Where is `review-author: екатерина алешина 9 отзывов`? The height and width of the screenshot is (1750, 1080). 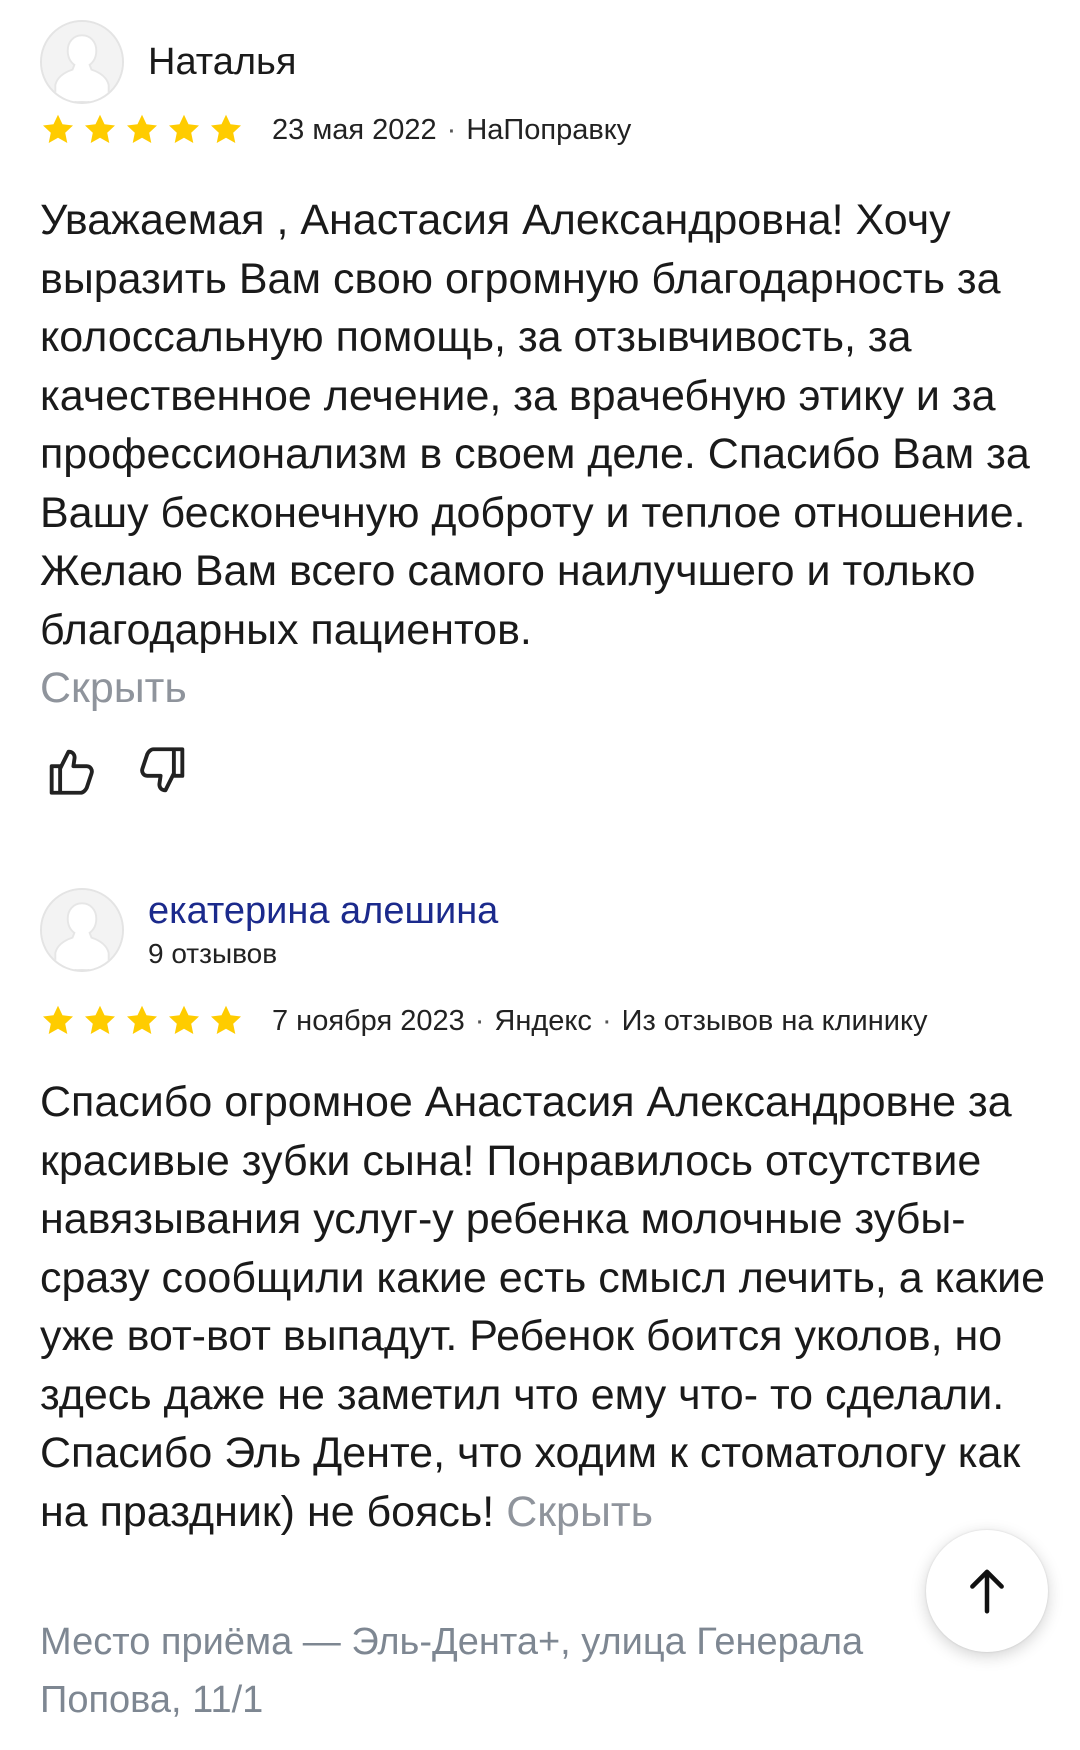 review-author: екатерина алешина 9 отзывов is located at coordinates (269, 930).